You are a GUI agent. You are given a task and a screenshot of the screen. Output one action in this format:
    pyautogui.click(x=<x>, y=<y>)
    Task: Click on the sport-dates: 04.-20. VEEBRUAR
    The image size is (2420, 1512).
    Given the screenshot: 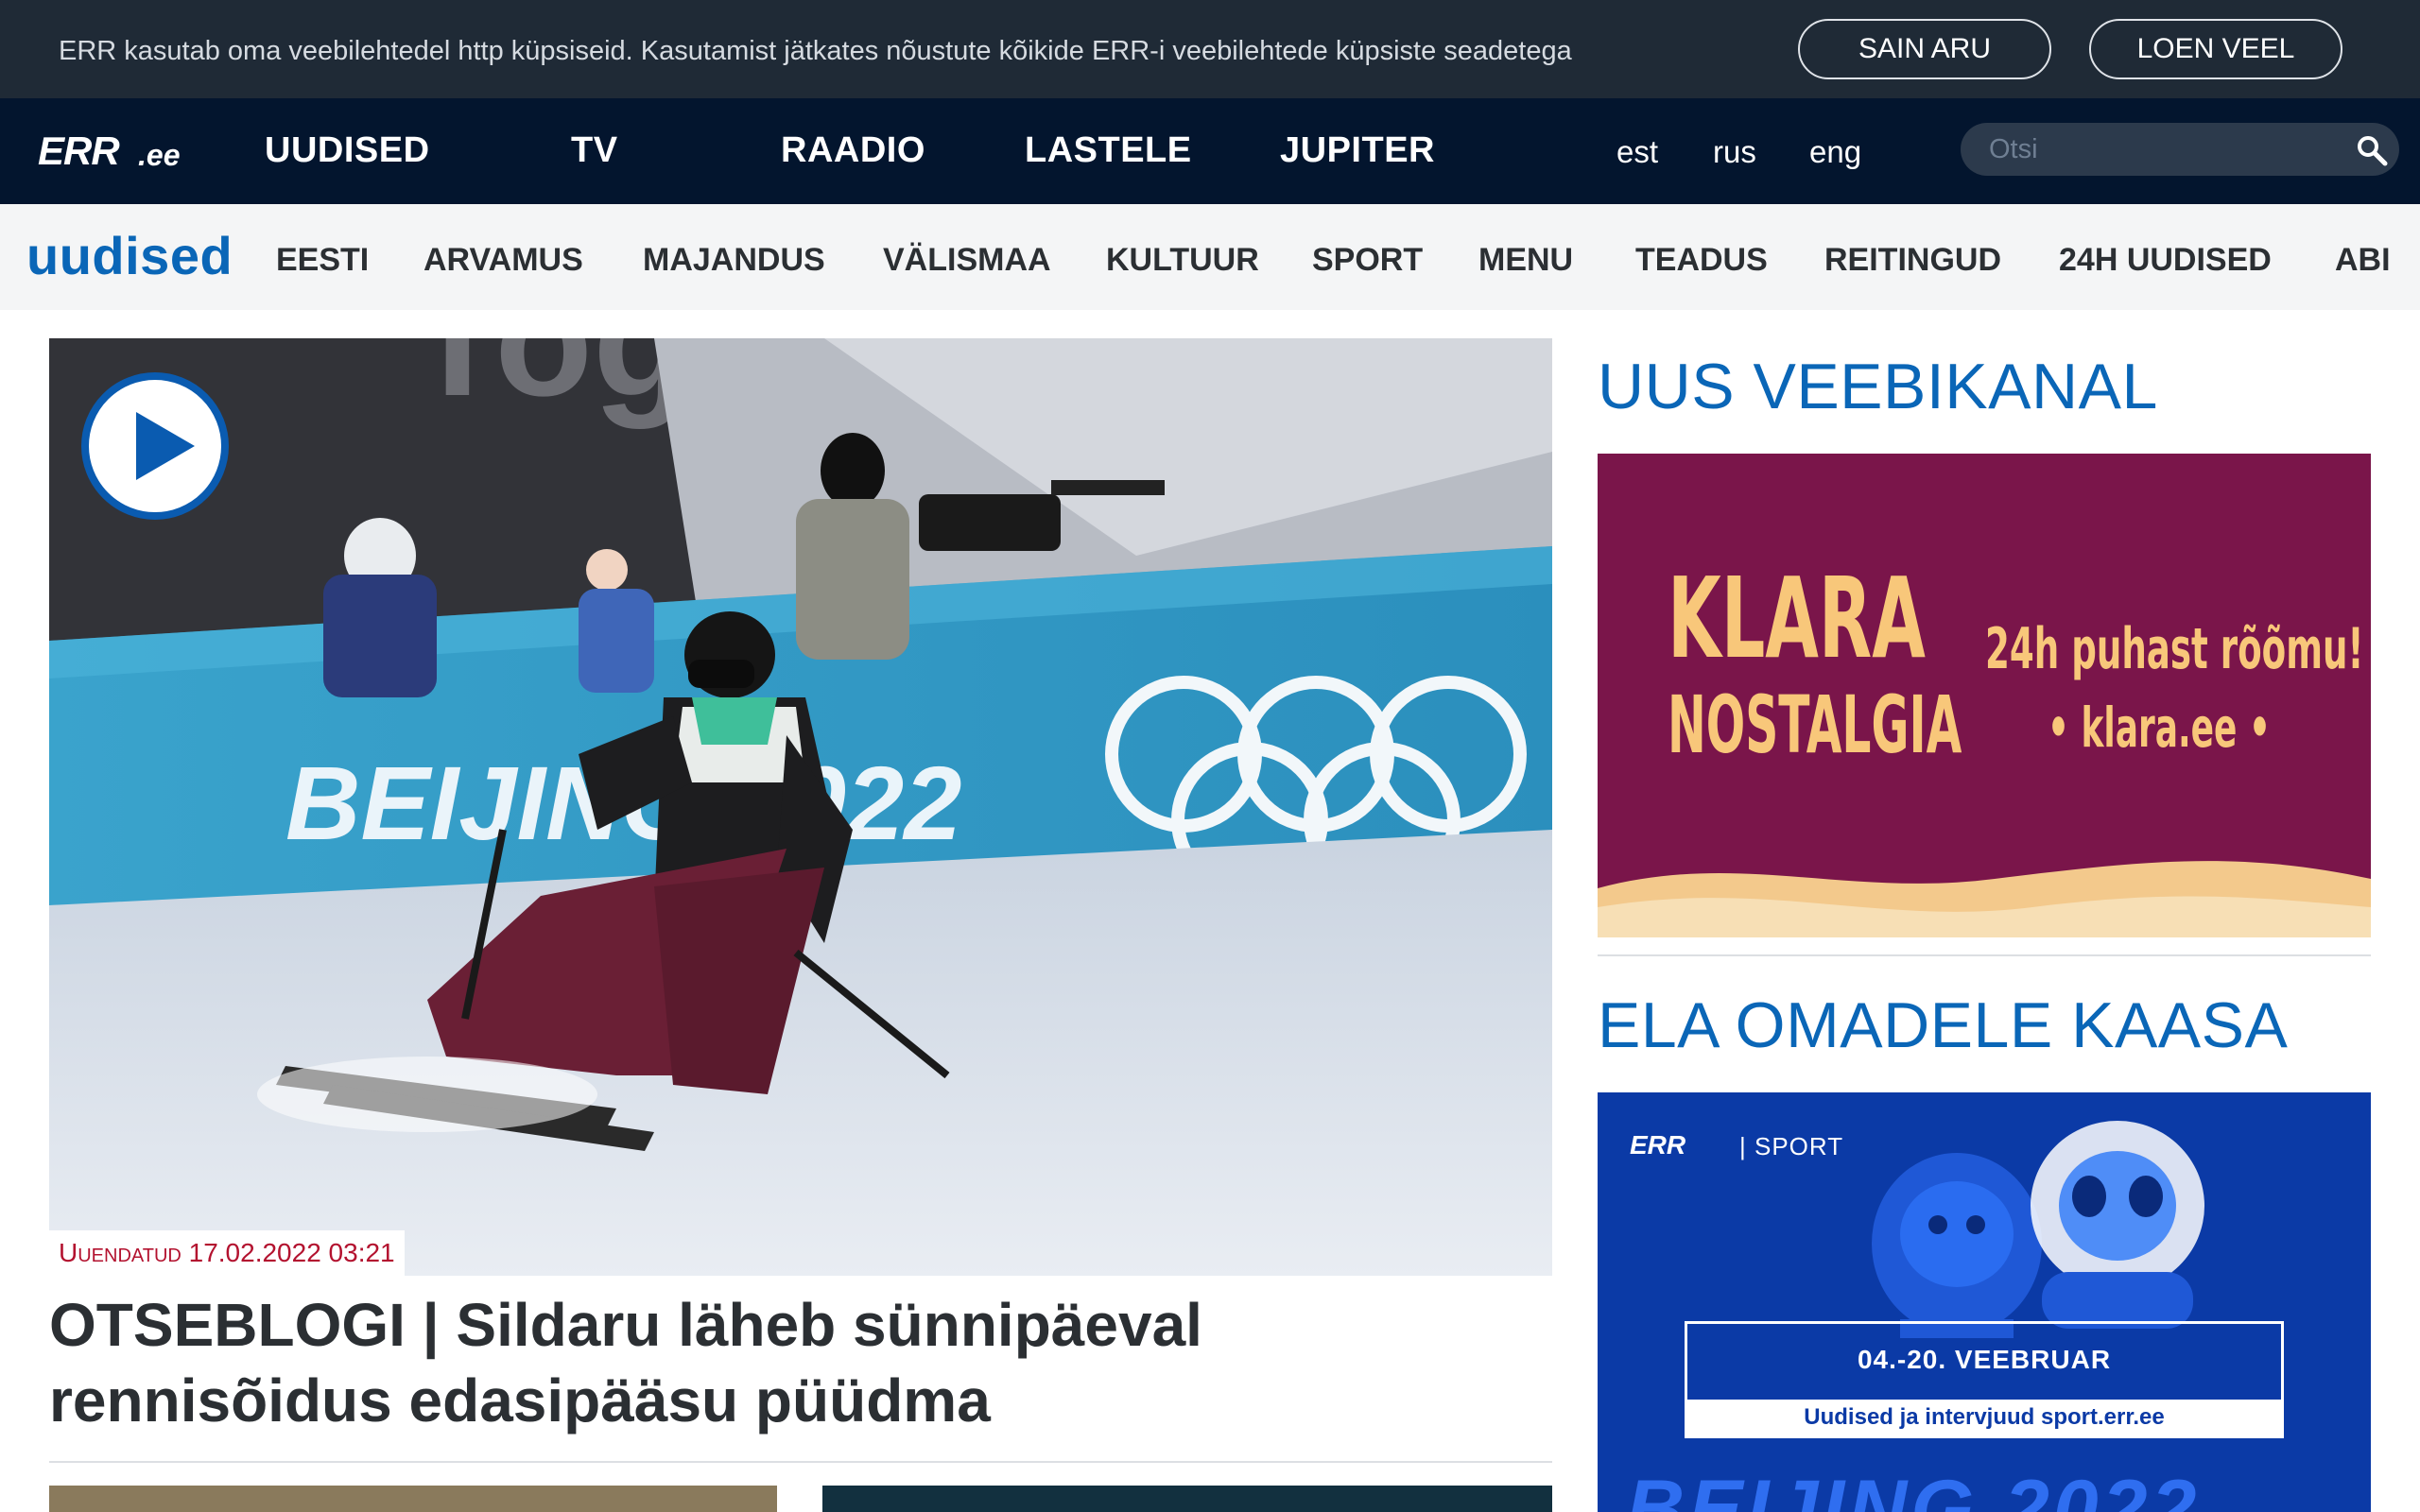 What is the action you would take?
    pyautogui.click(x=1984, y=1359)
    